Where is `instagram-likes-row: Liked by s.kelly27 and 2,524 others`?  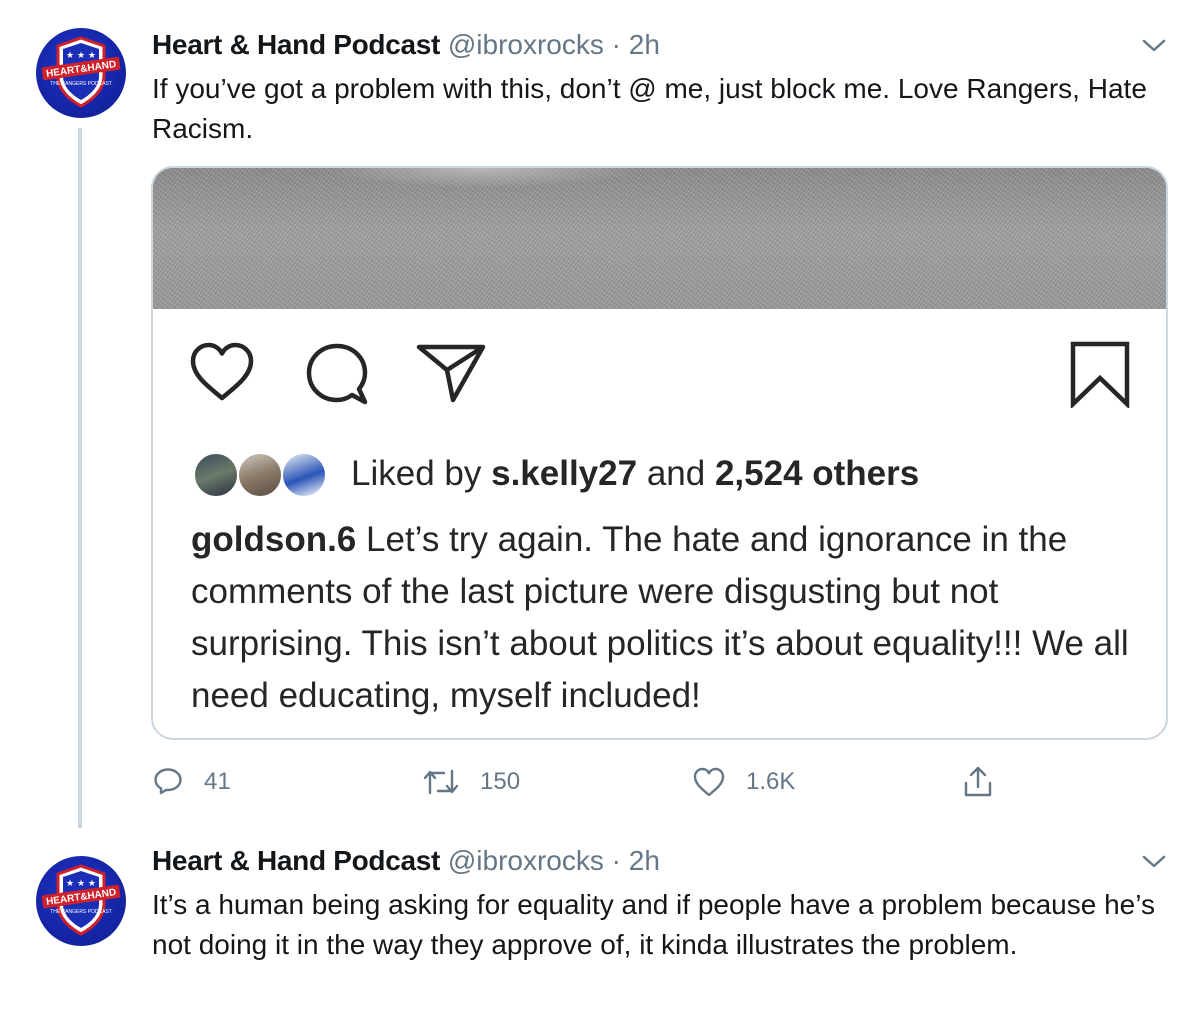 instagram-likes-row: Liked by s.kelly27 and 2,524 others is located at coordinates (643, 476).